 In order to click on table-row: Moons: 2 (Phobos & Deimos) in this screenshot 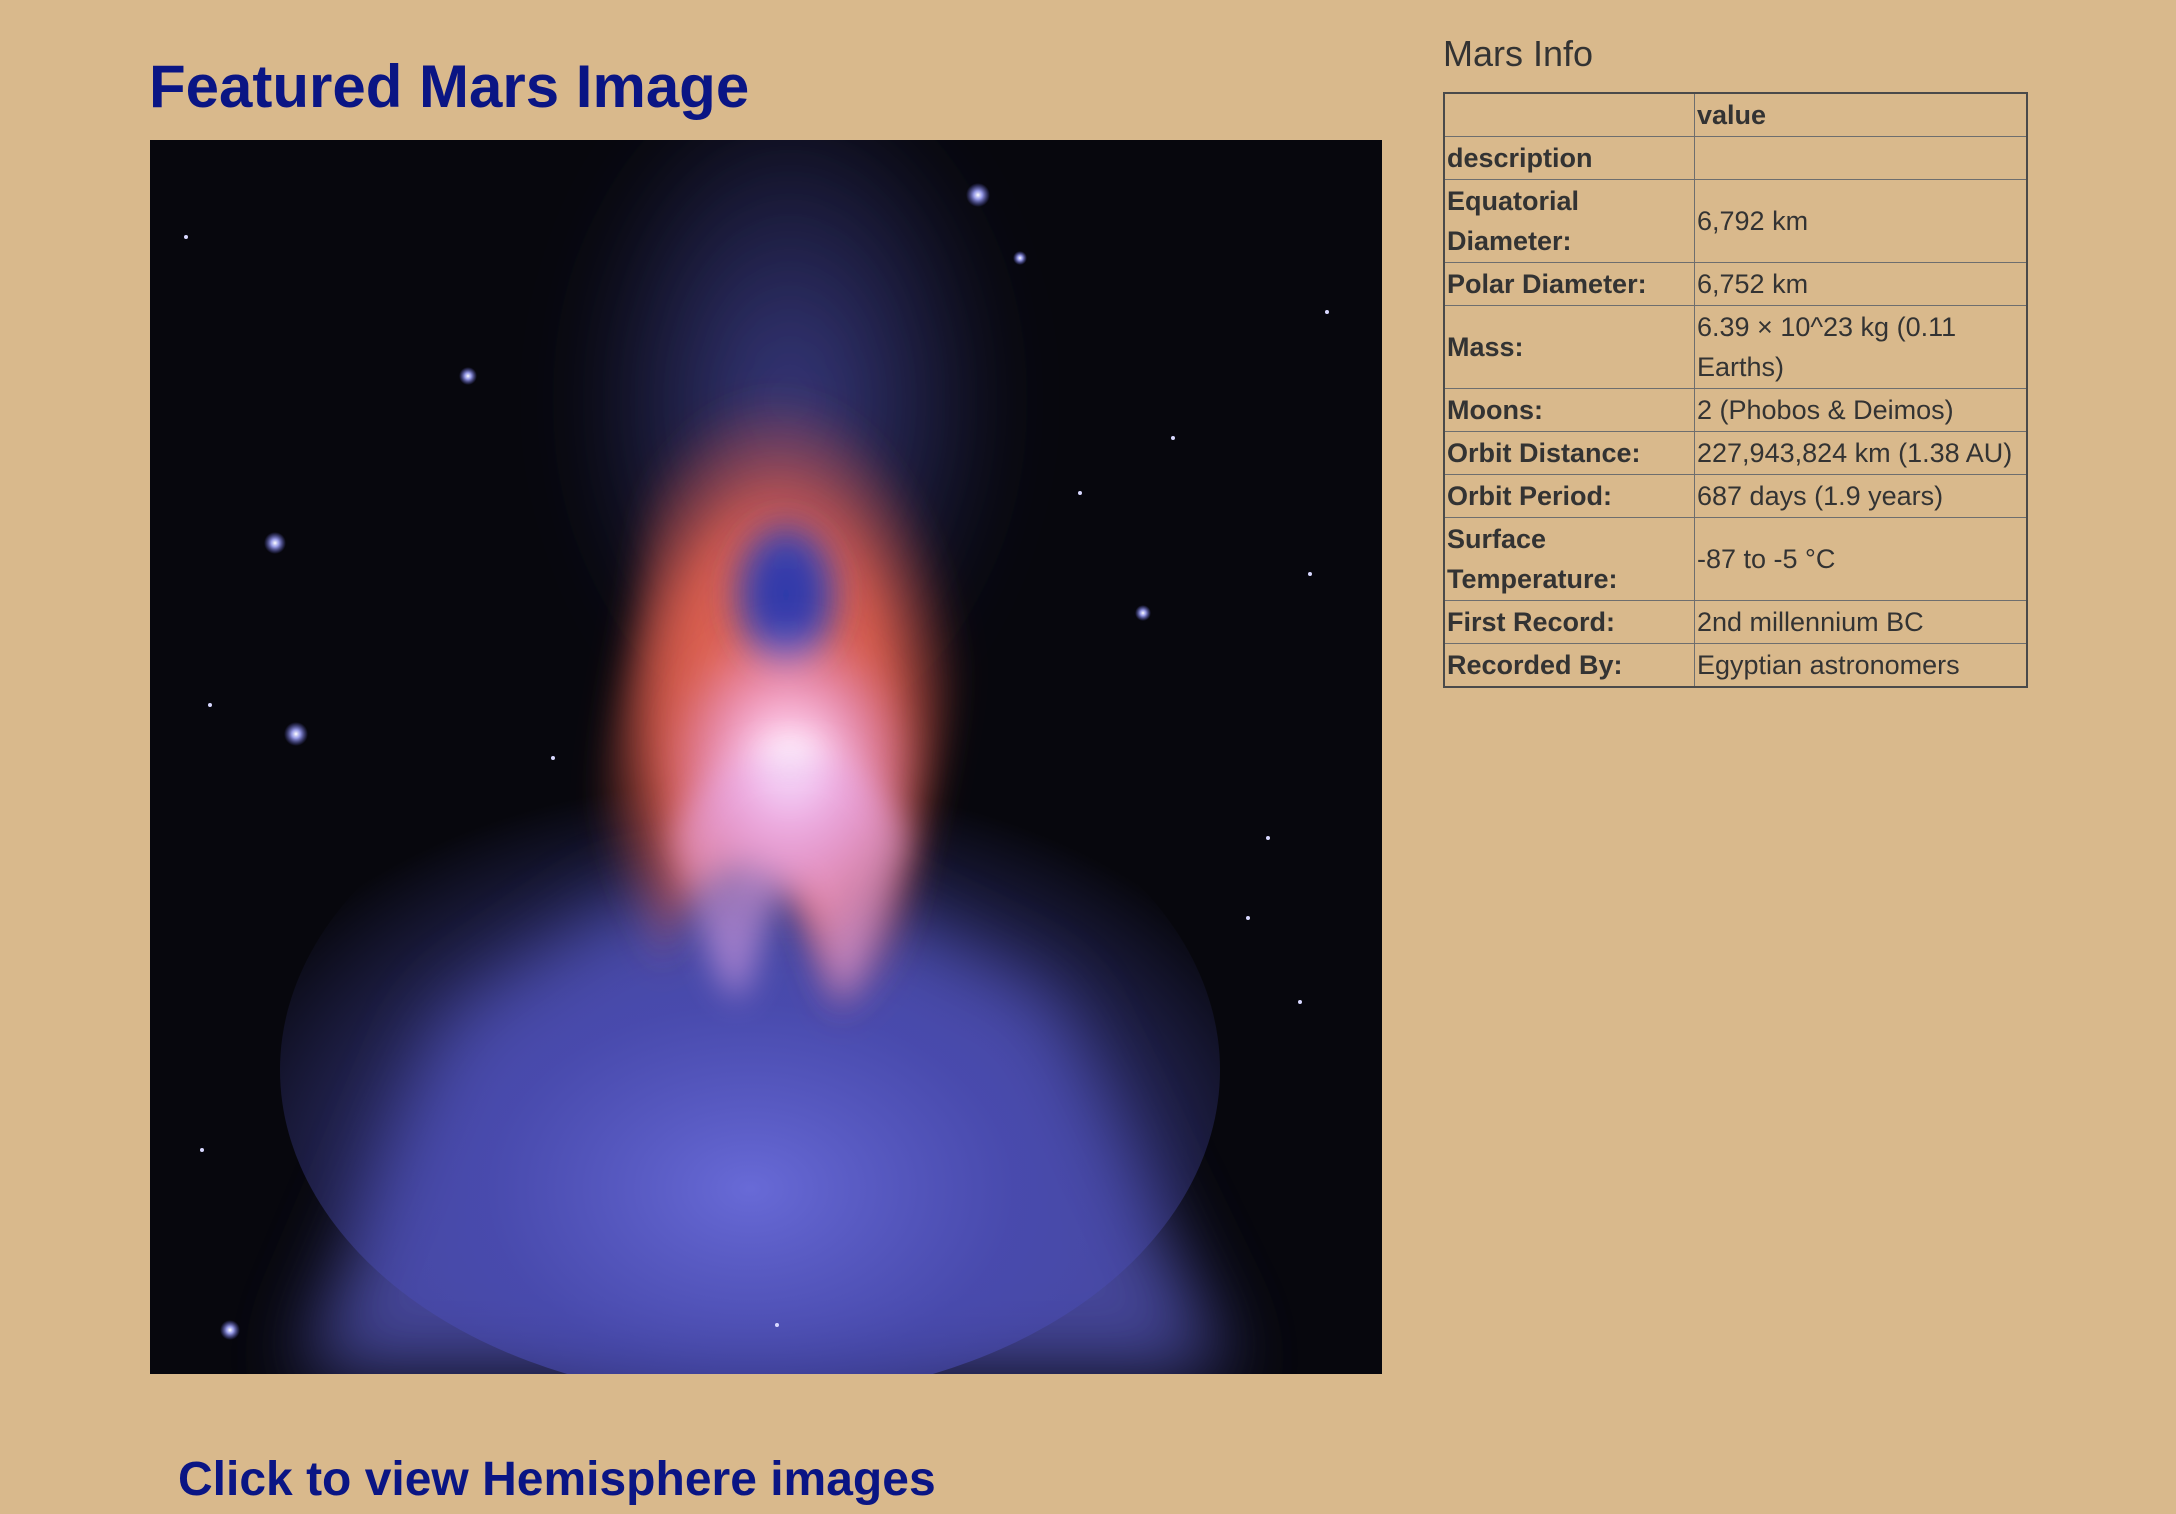, I will do `click(1735, 410)`.